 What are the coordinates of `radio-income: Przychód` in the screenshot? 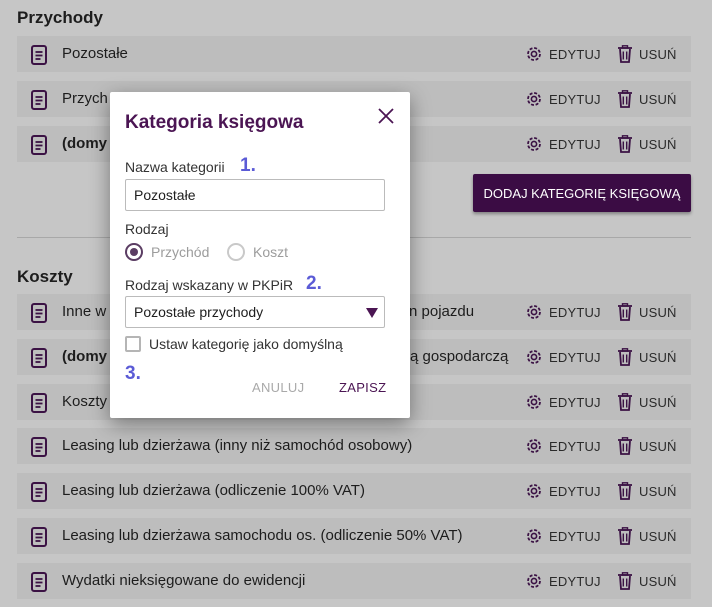 It's located at (167, 252).